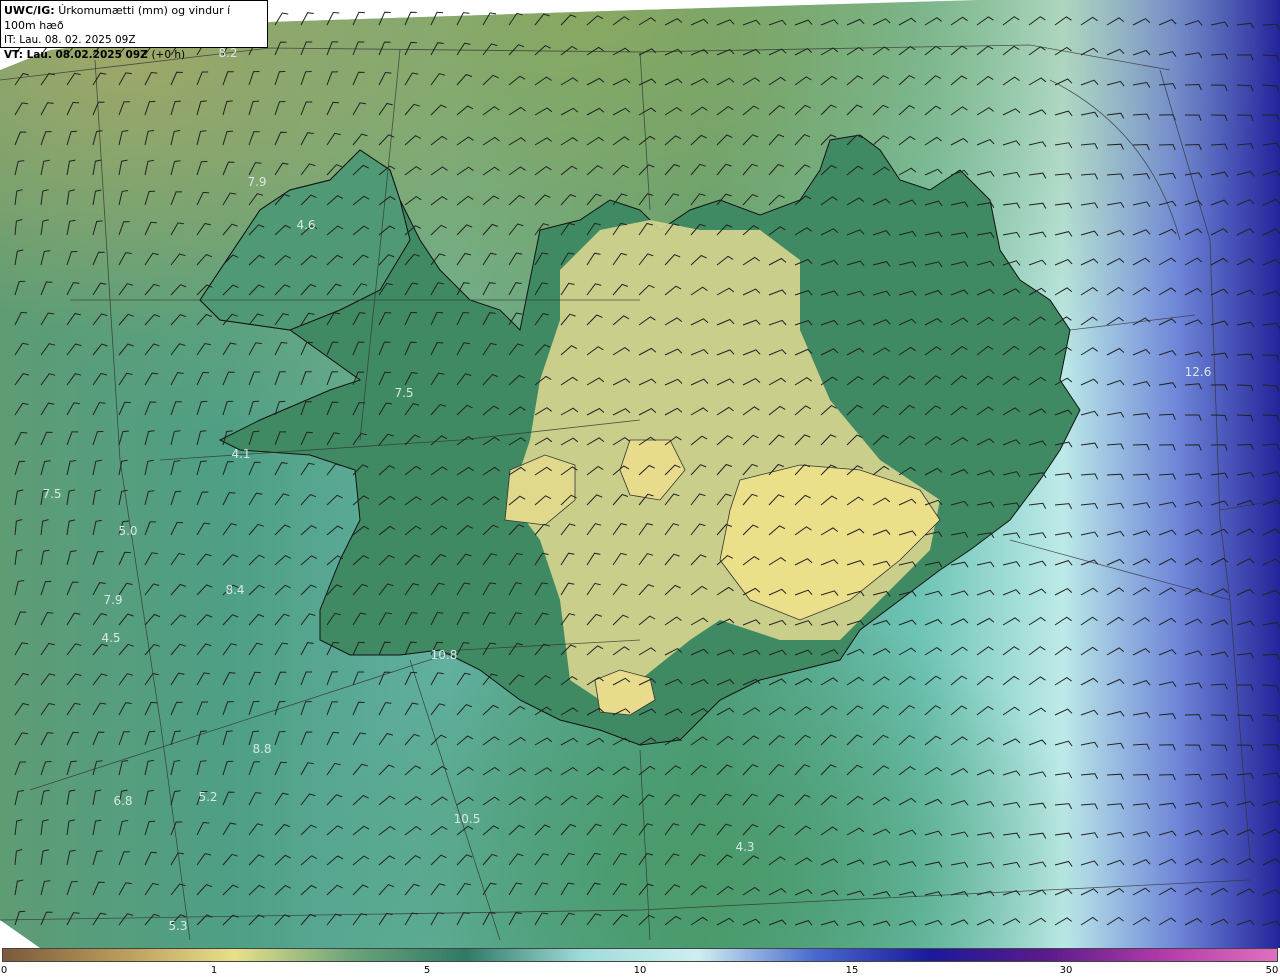 This screenshot has width=1280, height=978. I want to click on value-label: 12.6, so click(1198, 372).